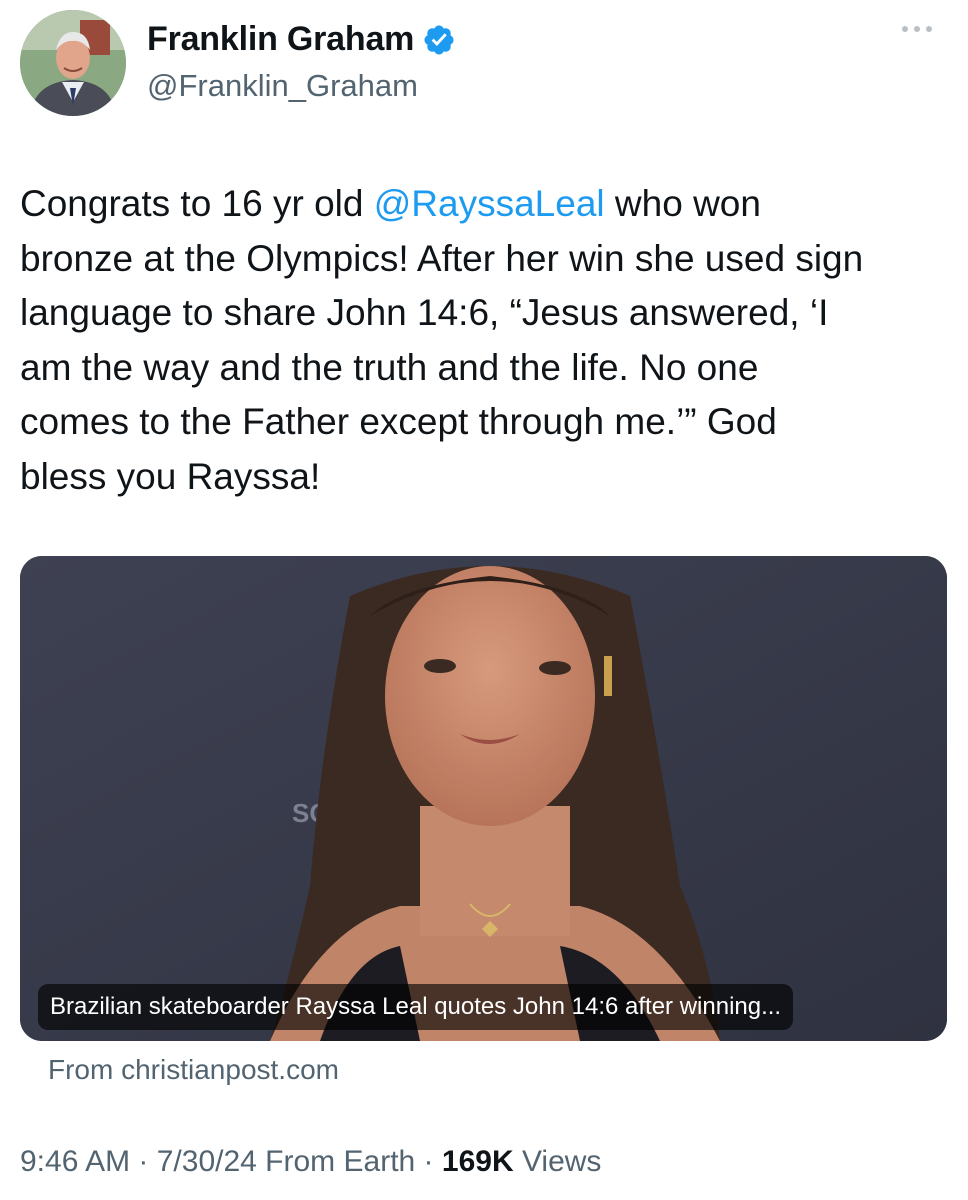 The image size is (968, 1200). I want to click on author-name-row: Franklin Graham, so click(301, 39).